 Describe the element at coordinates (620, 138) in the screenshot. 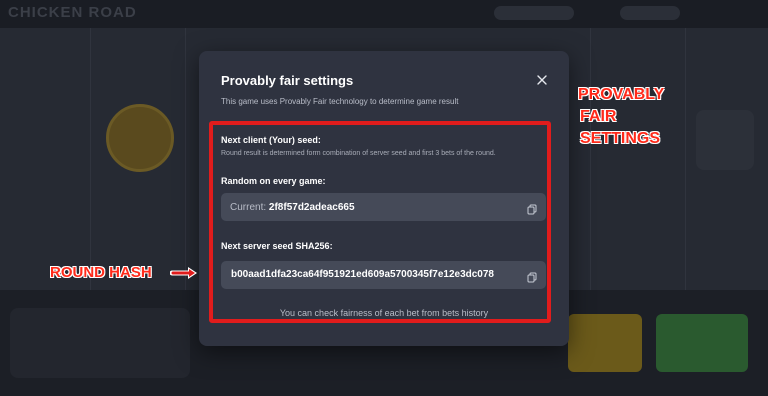

I see `annotation-line: SETTINGS` at that location.